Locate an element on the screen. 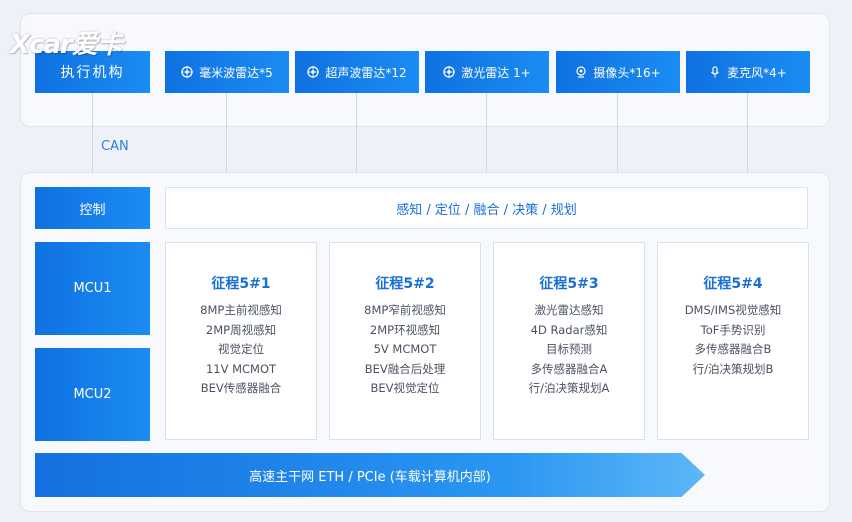 This screenshot has height=522, width=852. sensor-camera: 摄像头*16+ is located at coordinates (618, 72).